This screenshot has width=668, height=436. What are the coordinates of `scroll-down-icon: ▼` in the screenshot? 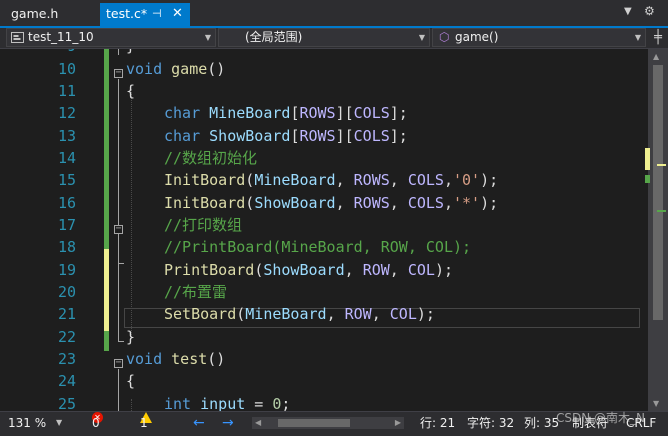 It's located at (656, 403).